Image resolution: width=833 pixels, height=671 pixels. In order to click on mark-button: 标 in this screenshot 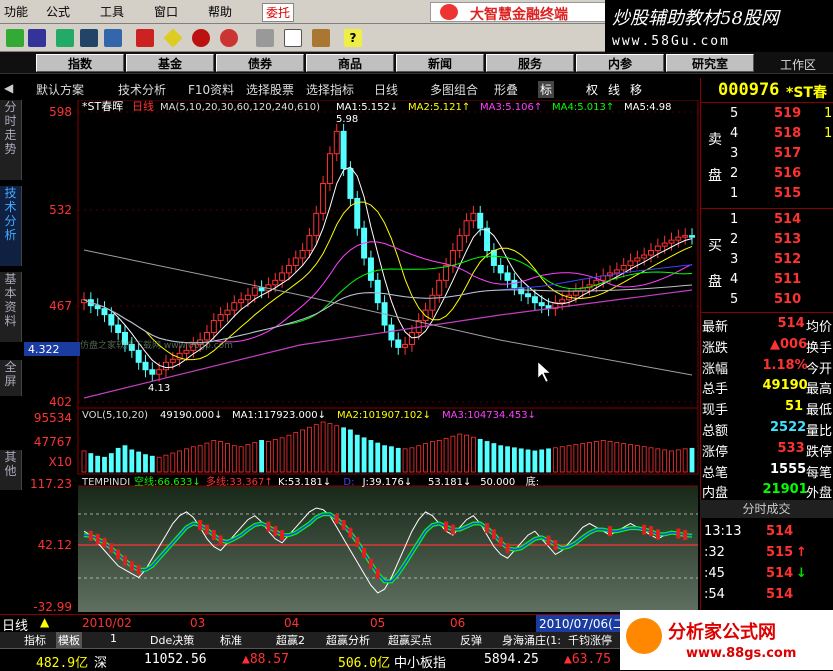, I will do `click(546, 89)`.